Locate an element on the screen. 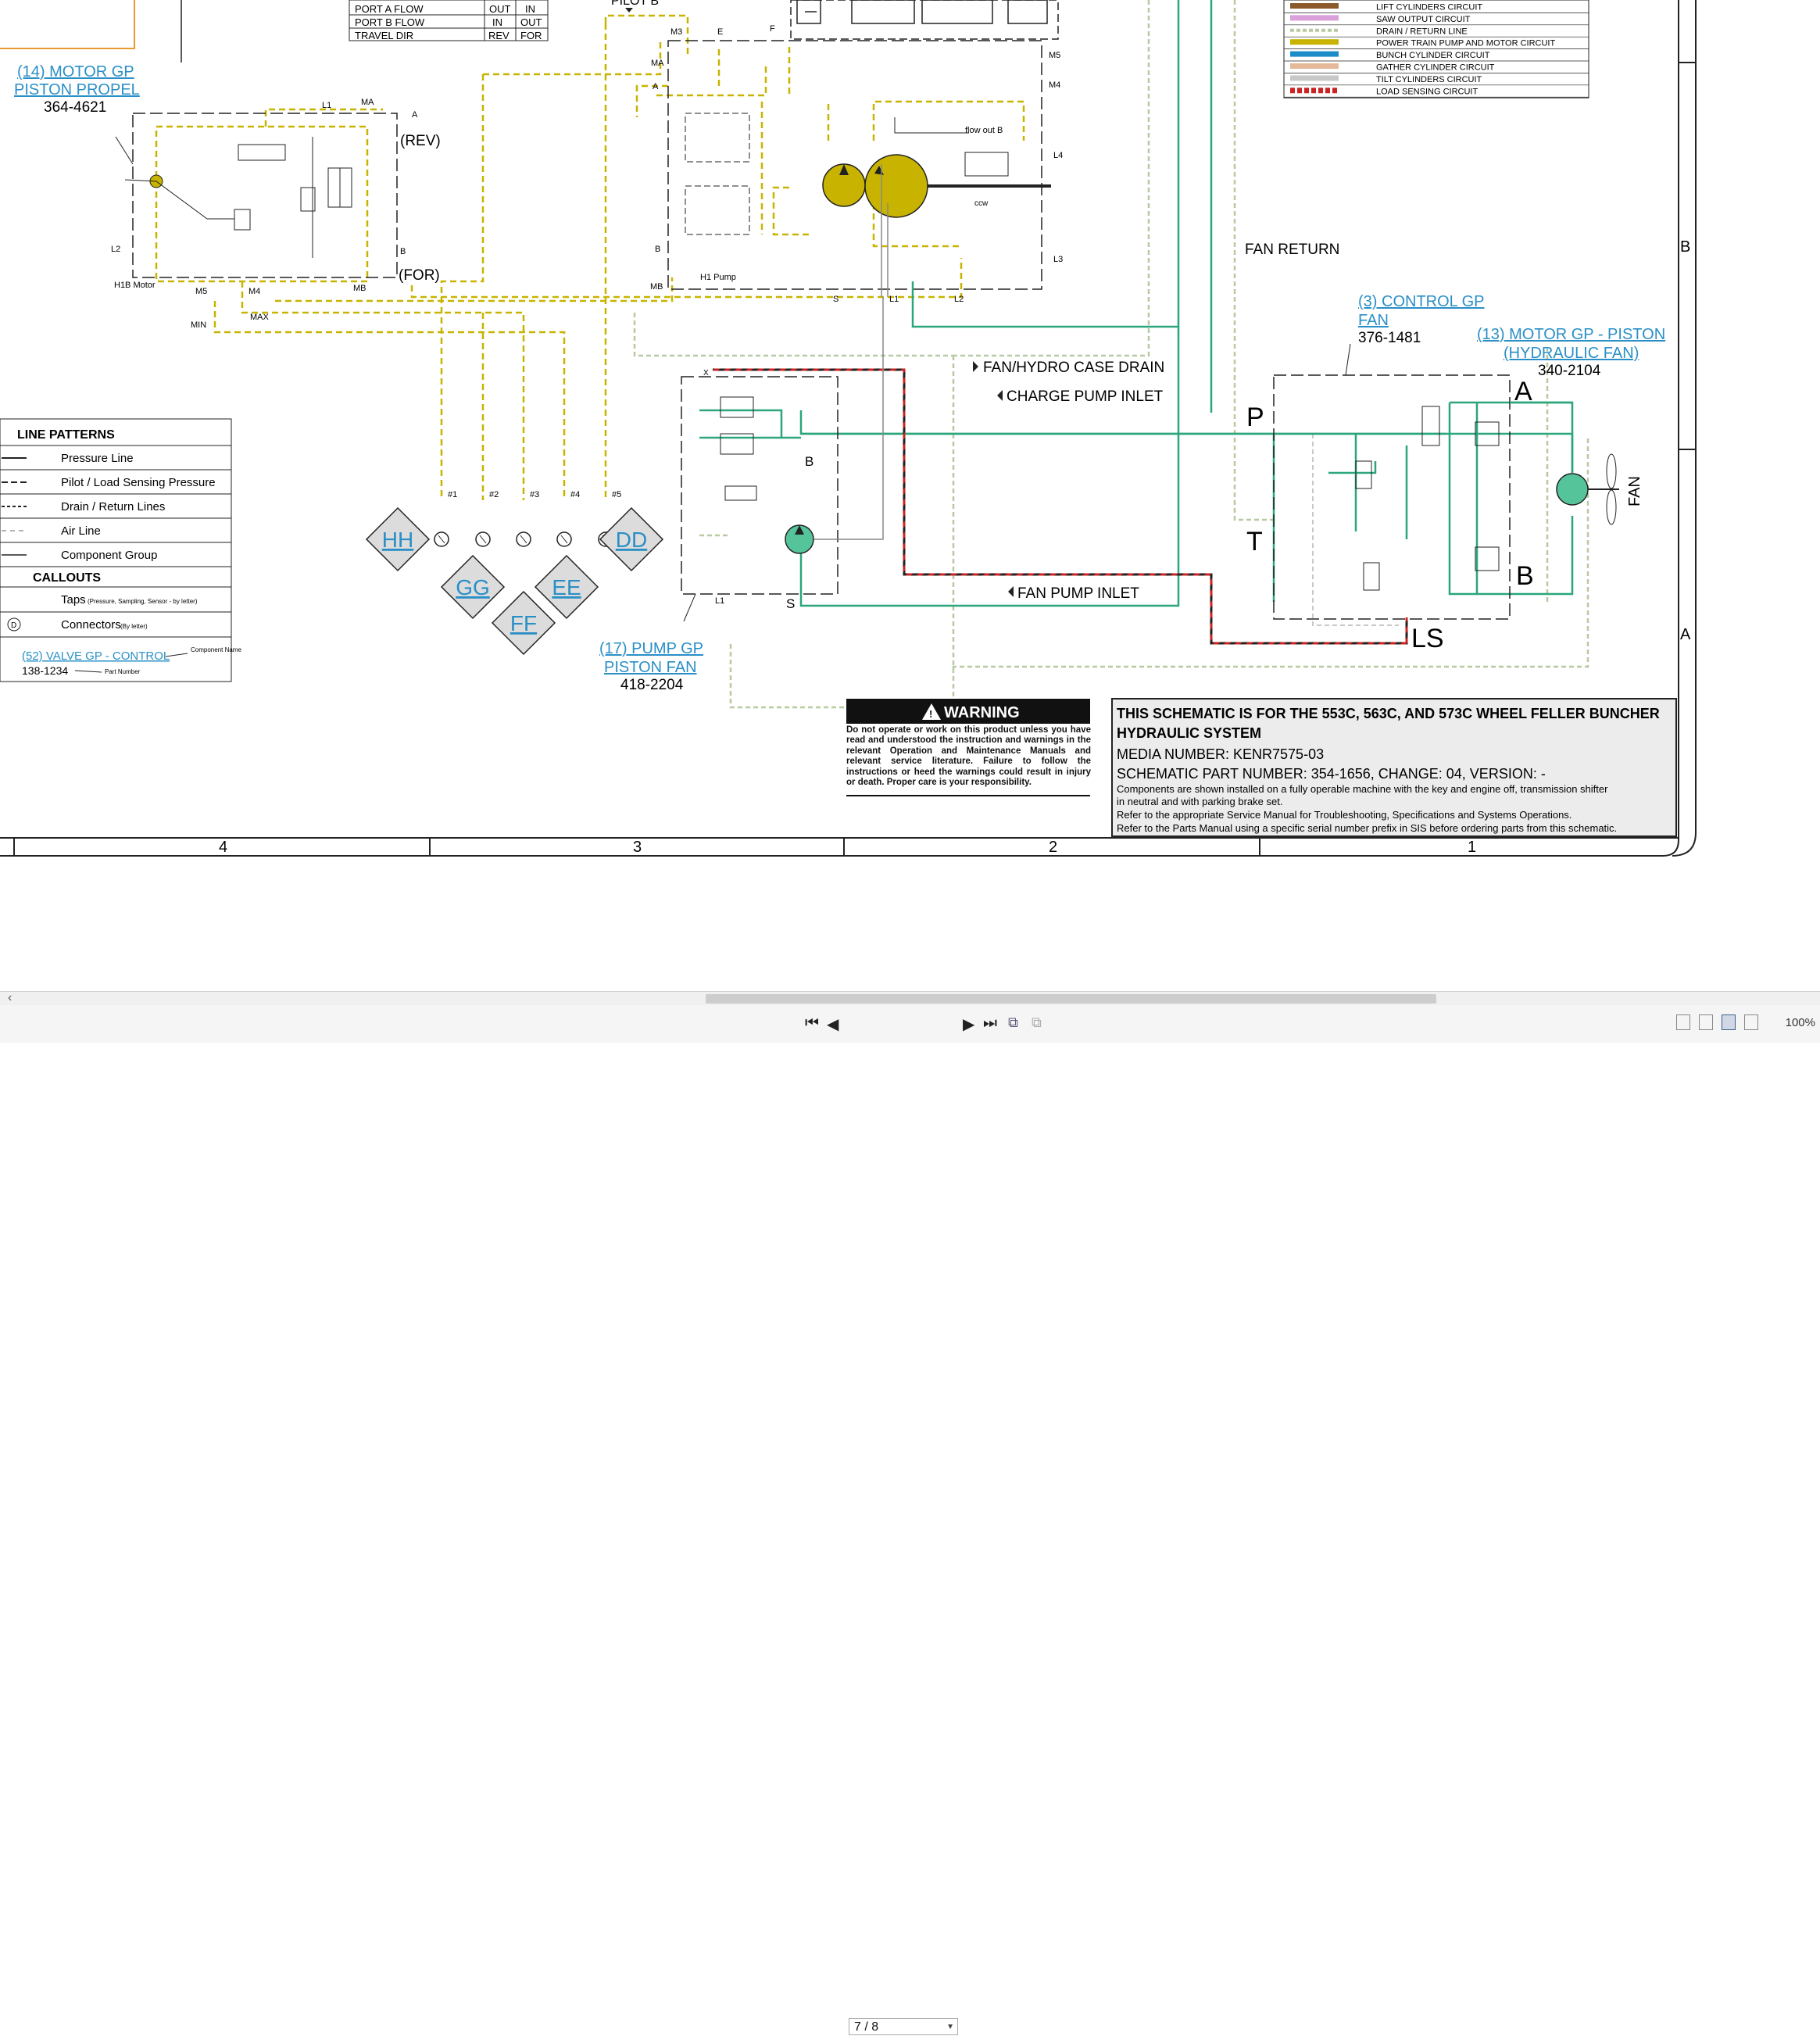 Image resolution: width=1820 pixels, height=2036 pixels. h1-port-l4: L4 is located at coordinates (1058, 156).